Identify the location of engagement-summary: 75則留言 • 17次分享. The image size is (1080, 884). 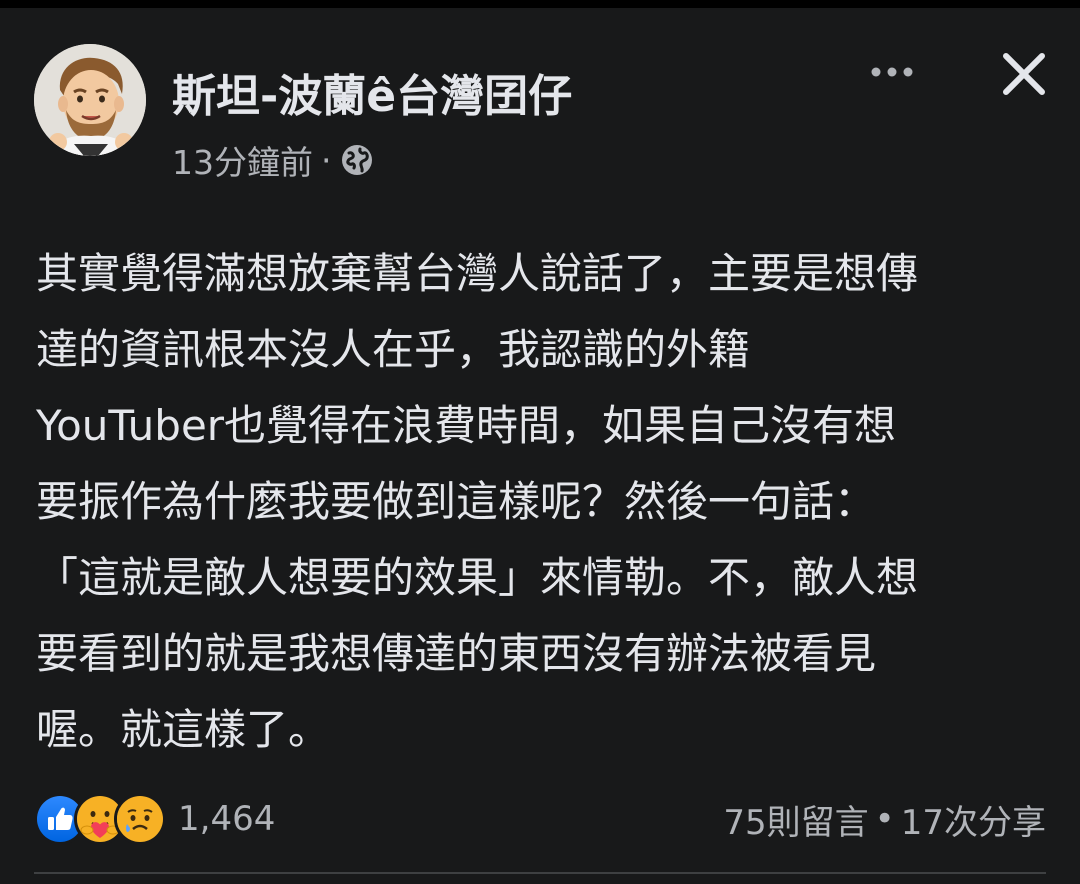
(884, 819).